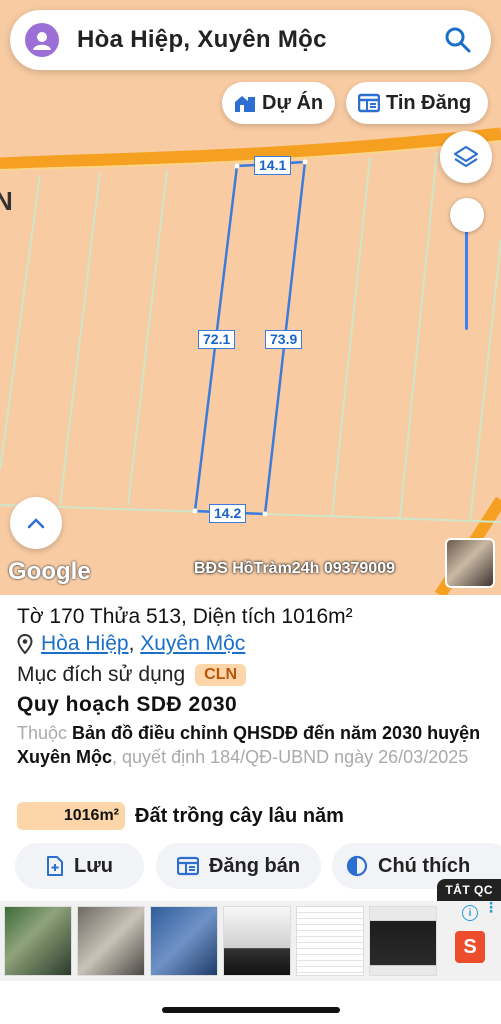  What do you see at coordinates (284, 339) in the screenshot?
I see `dimension-right: 73.9` at bounding box center [284, 339].